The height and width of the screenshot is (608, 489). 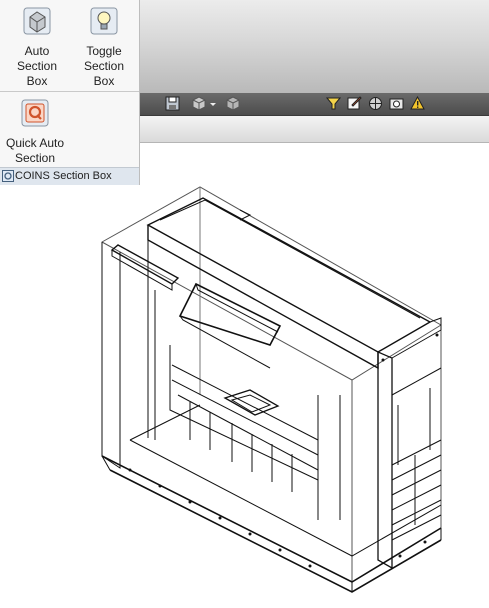 What do you see at coordinates (35, 113) in the screenshot?
I see `quick-section-icon` at bounding box center [35, 113].